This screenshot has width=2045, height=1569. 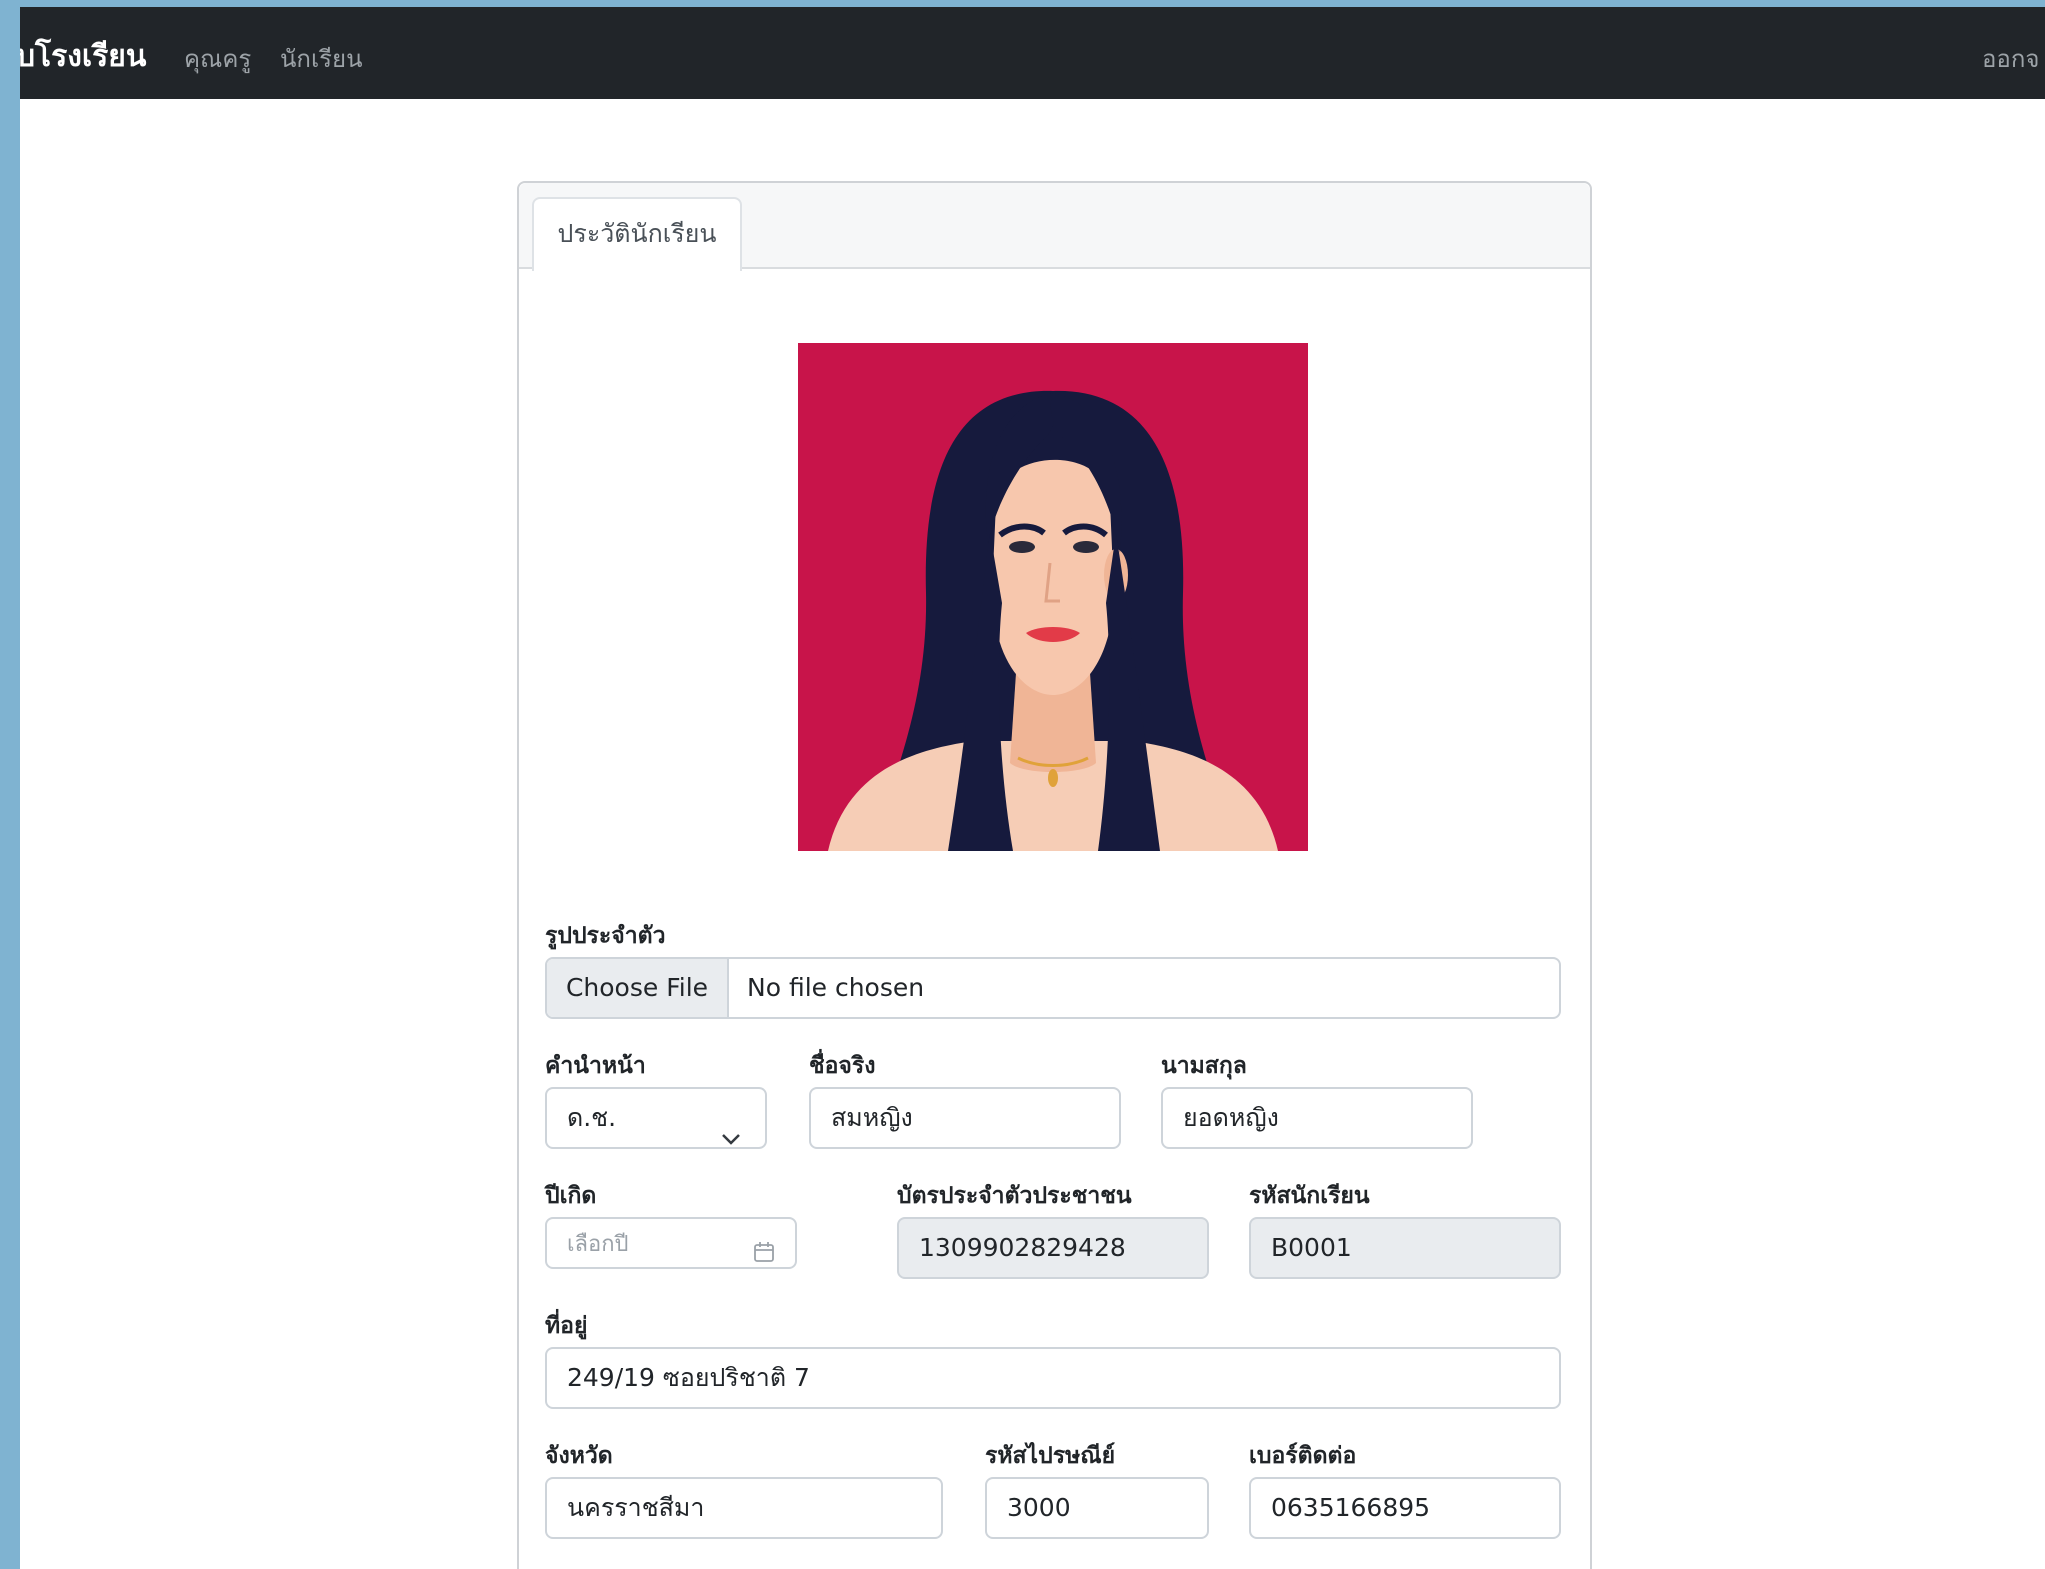 What do you see at coordinates (1054, 227) in the screenshot?
I see `card-header: ประวัตินักเรียน` at bounding box center [1054, 227].